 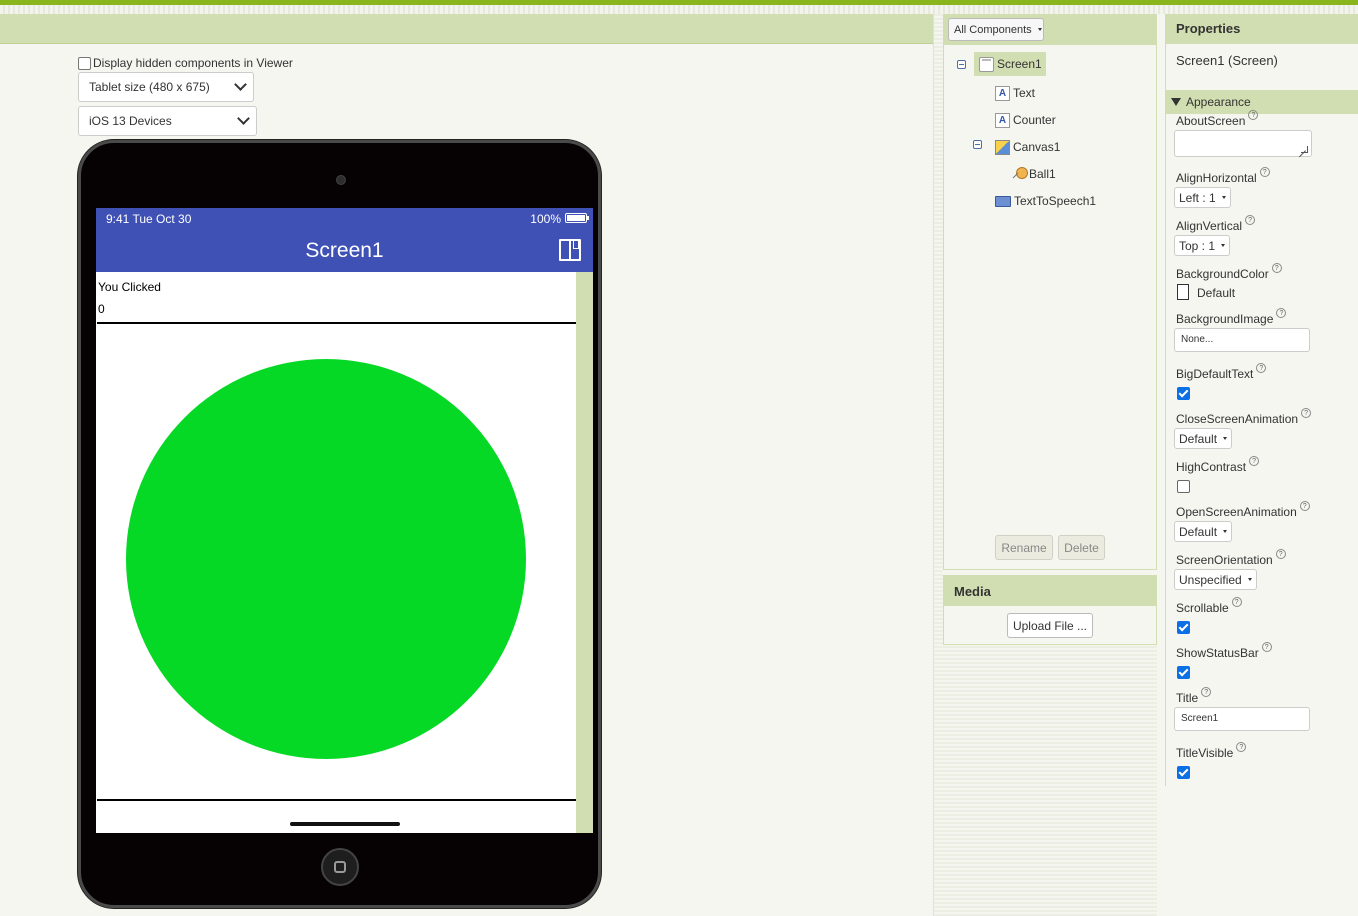 I want to click on tree-item-screen1: Screen1, so click(x=1010, y=64).